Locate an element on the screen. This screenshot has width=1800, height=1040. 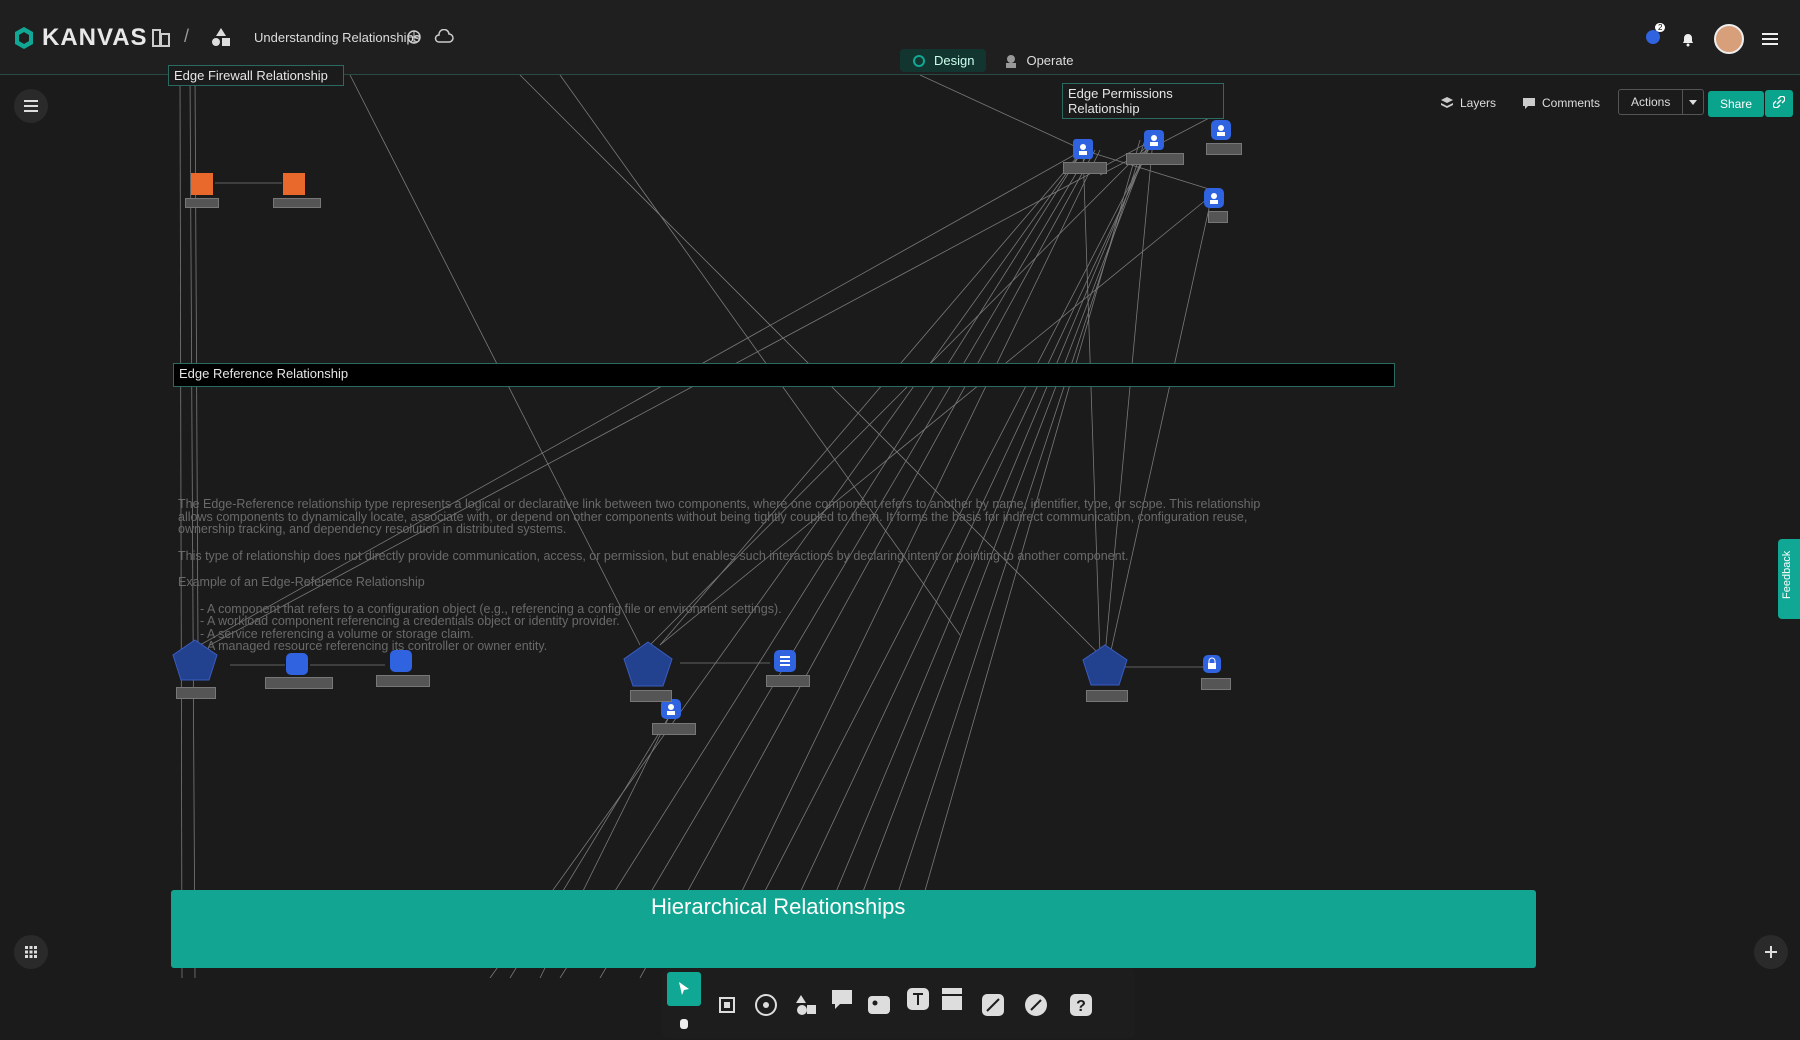
hamburger-menu-icon is located at coordinates (1770, 39).